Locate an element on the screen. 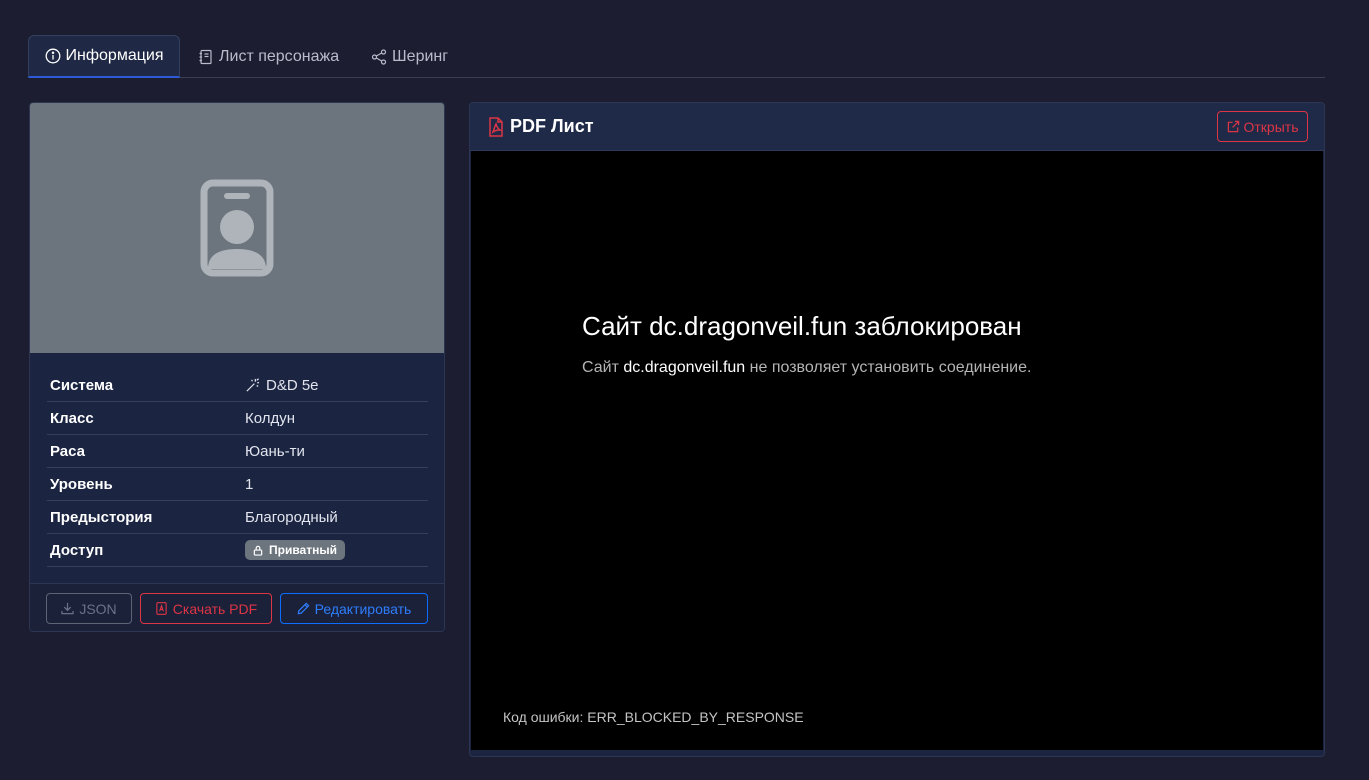 The width and height of the screenshot is (1369, 780). button-label: Открыть is located at coordinates (1271, 126).